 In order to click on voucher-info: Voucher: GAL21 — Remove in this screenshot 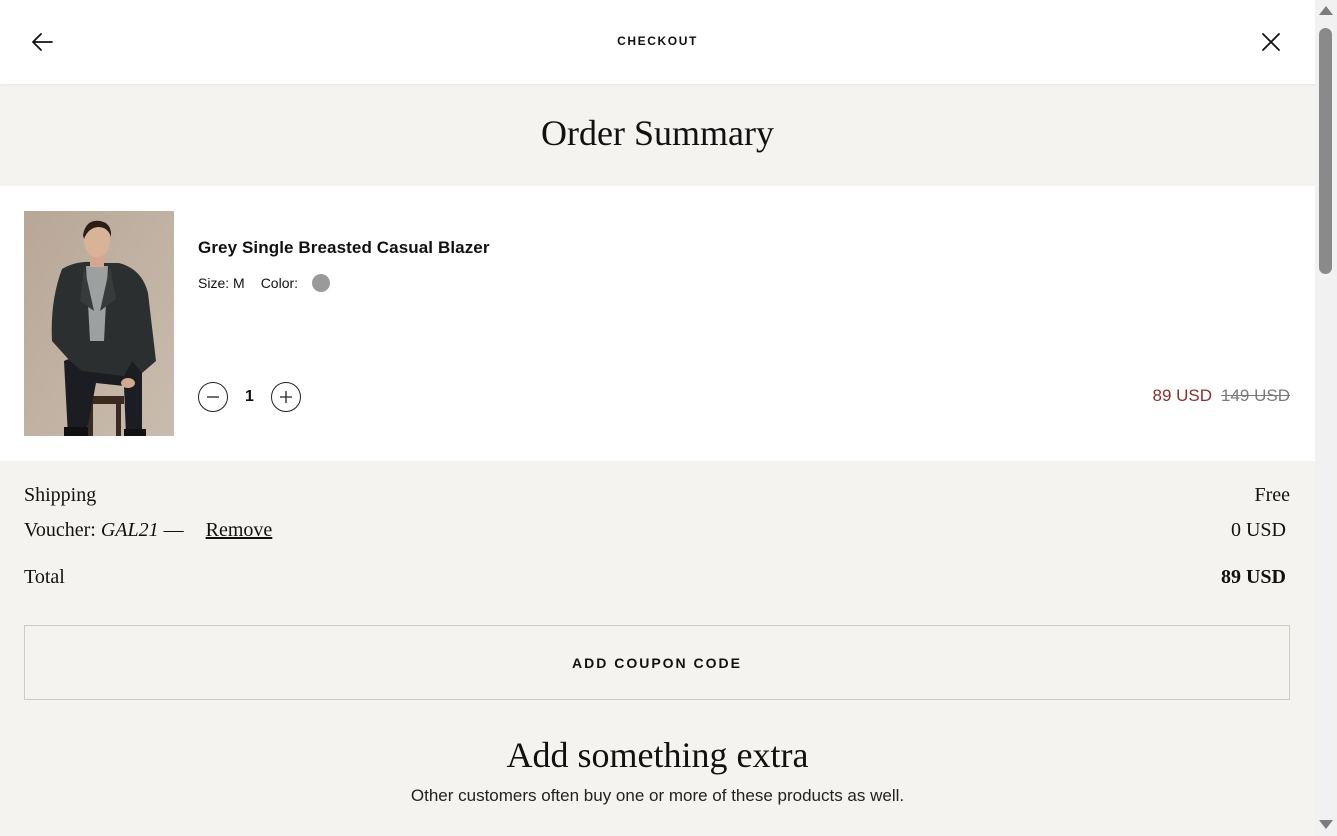, I will do `click(148, 530)`.